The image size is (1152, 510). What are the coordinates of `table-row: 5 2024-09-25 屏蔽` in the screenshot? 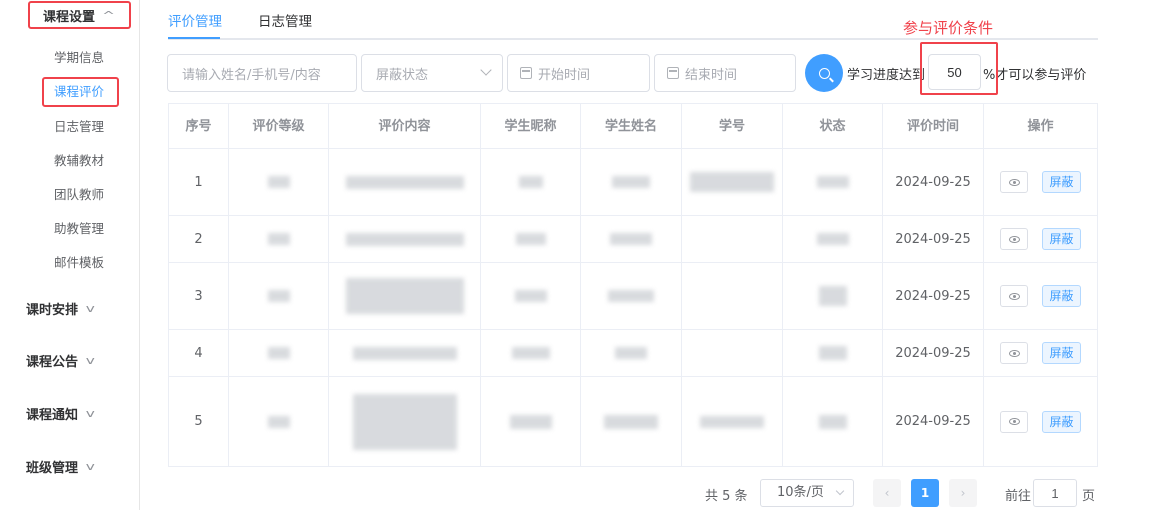 It's located at (633, 421).